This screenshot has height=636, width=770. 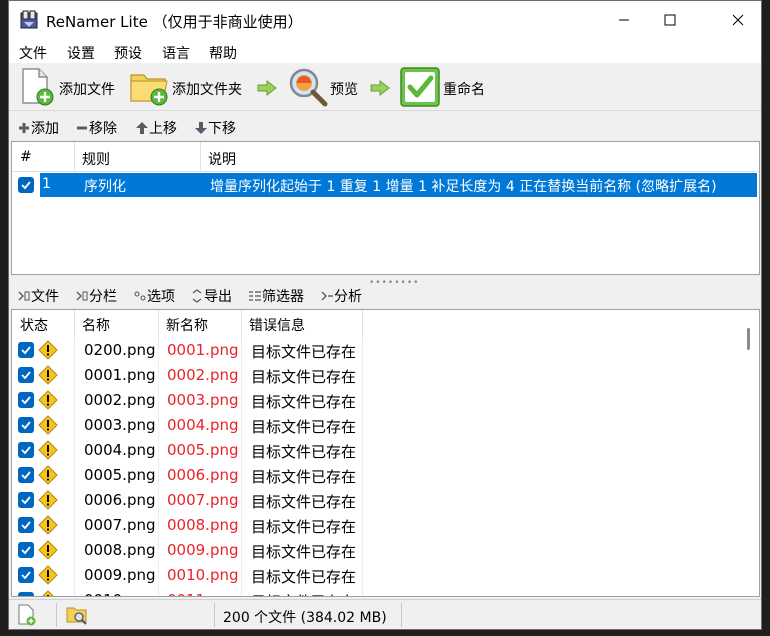 I want to click on file-row: 0200.png 0001.png 目标文件已存在, so click(x=375, y=350).